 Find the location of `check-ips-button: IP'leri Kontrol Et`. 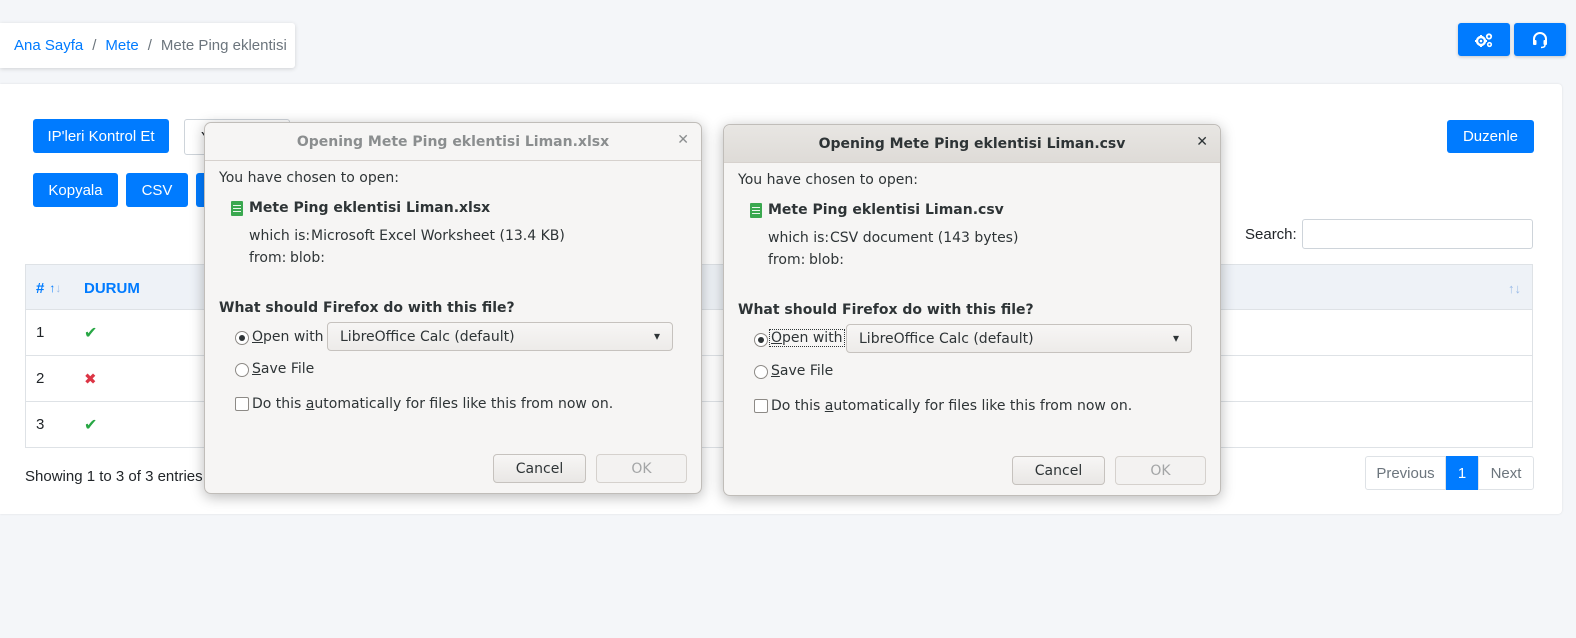

check-ips-button: IP'leri Kontrol Et is located at coordinates (101, 136).